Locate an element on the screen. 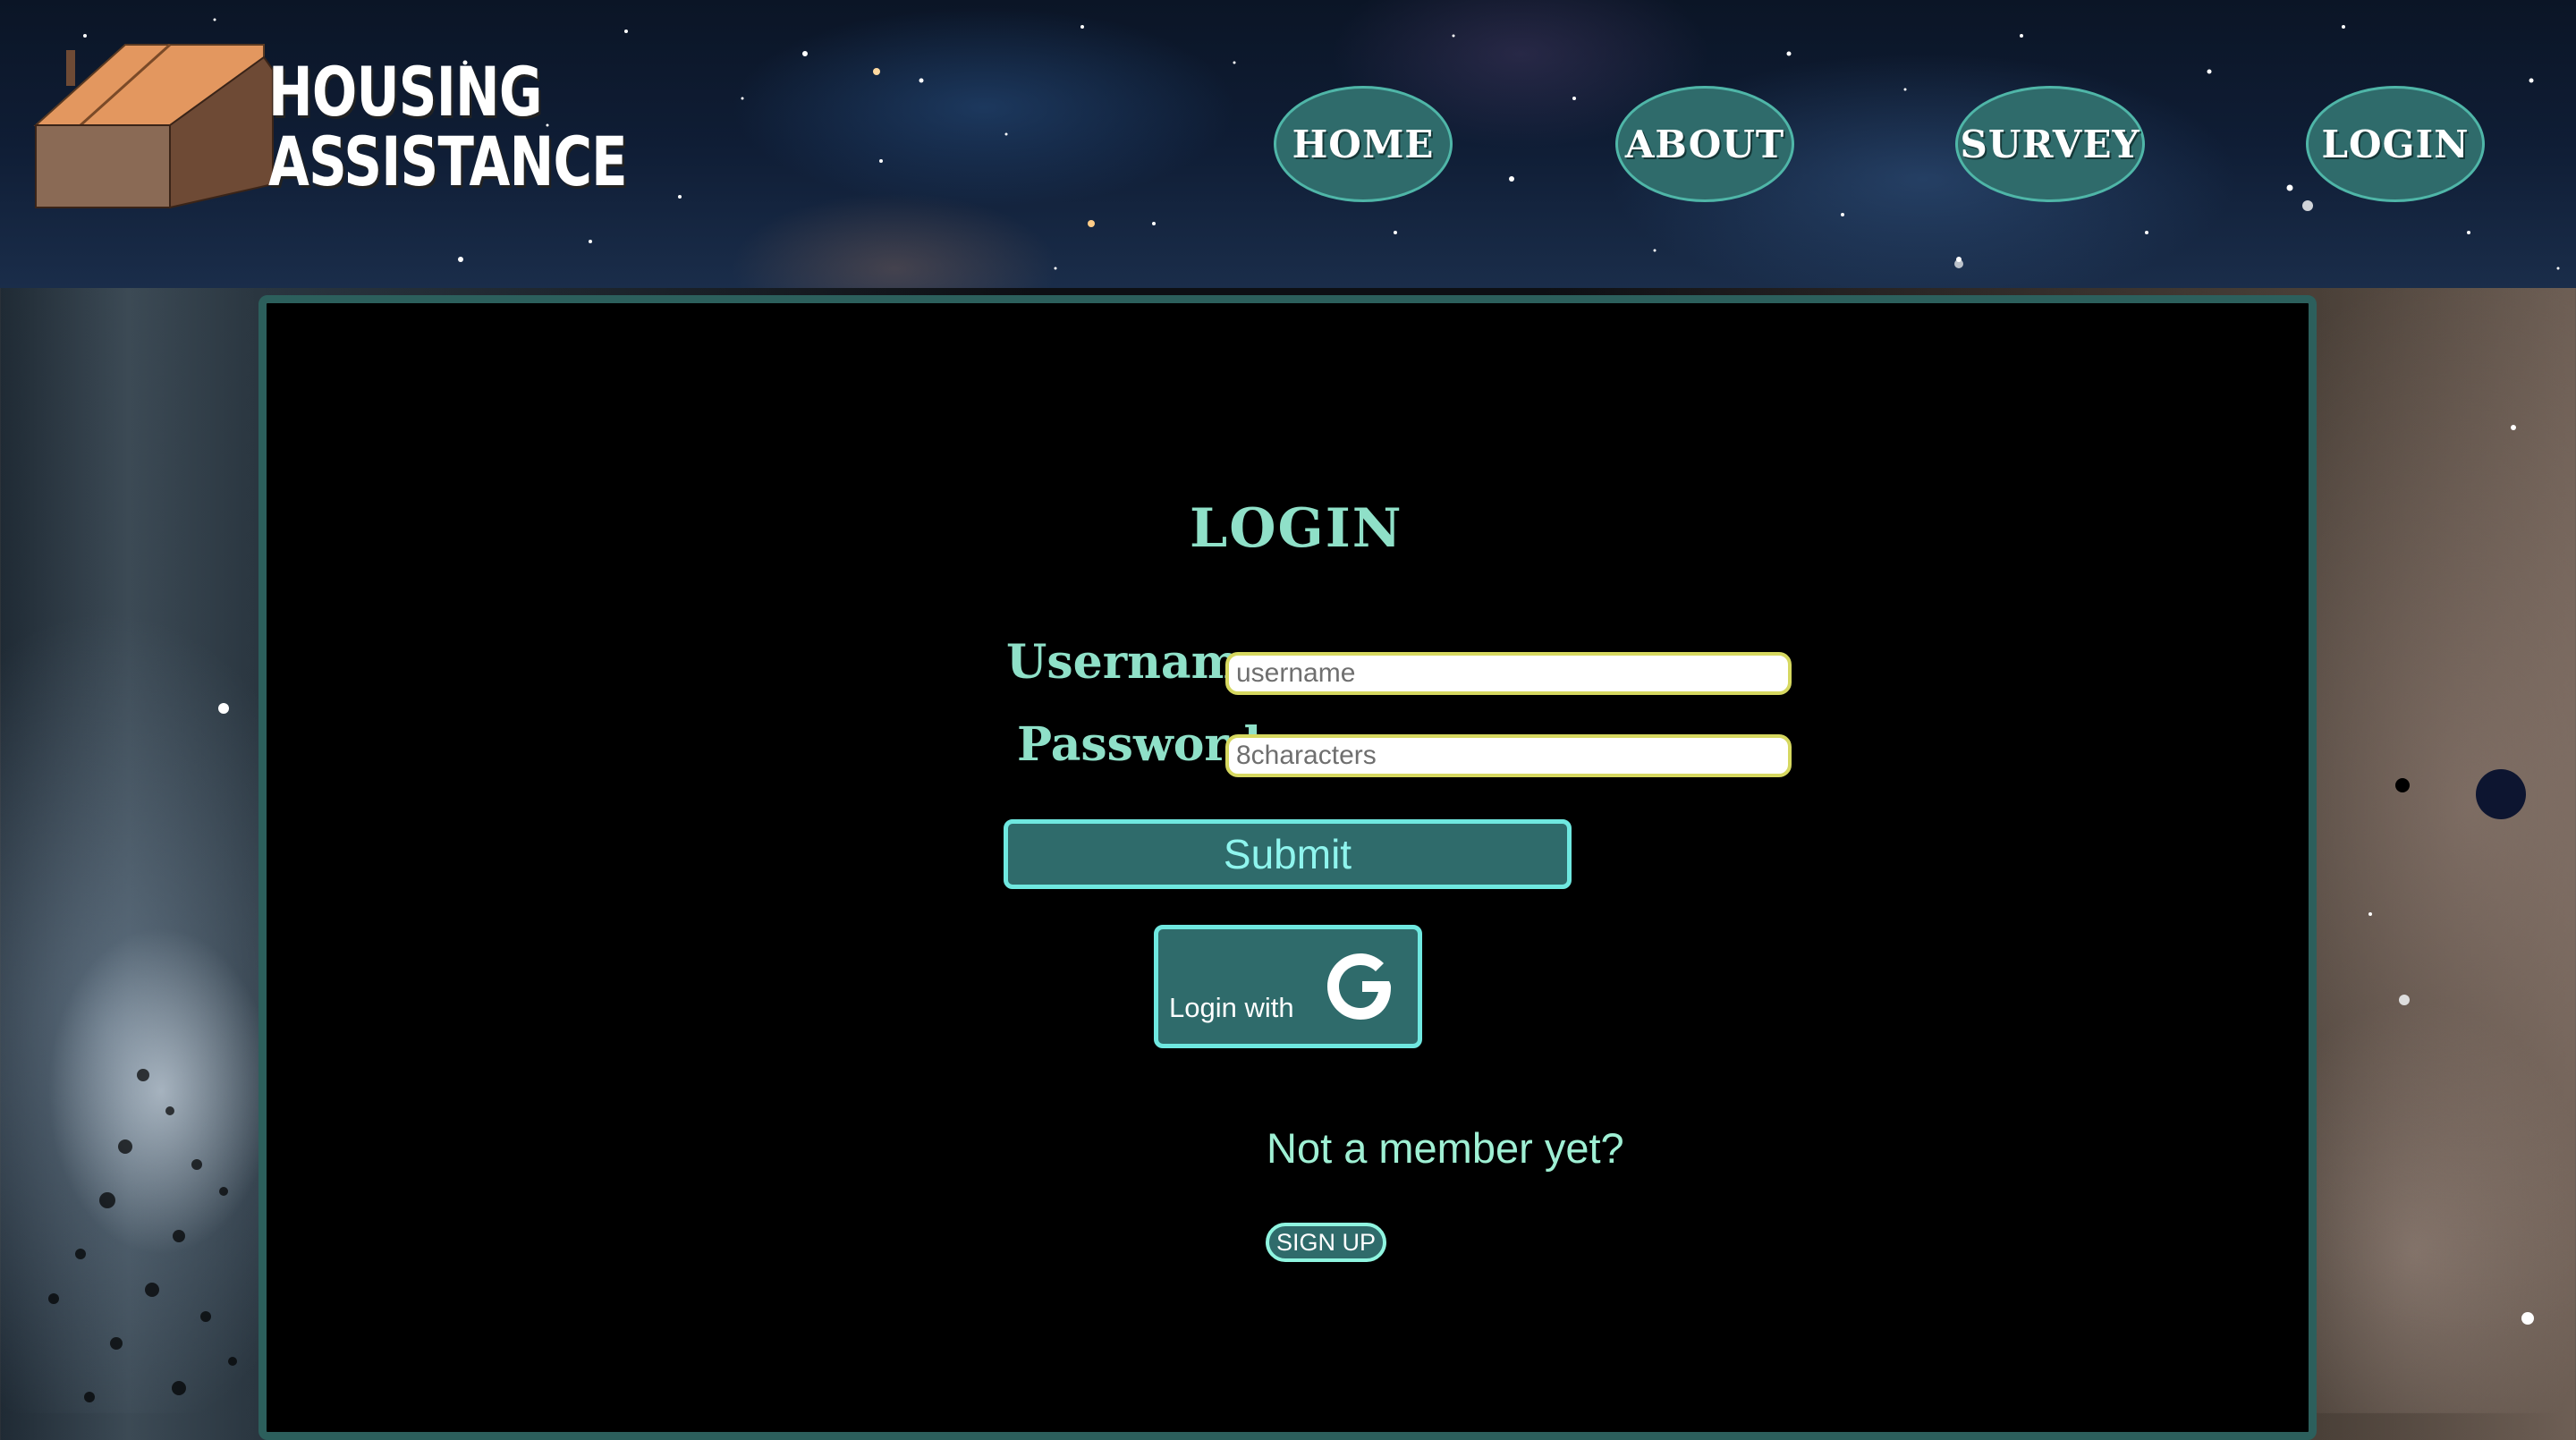 This screenshot has width=2576, height=1440. username-input is located at coordinates (1508, 673).